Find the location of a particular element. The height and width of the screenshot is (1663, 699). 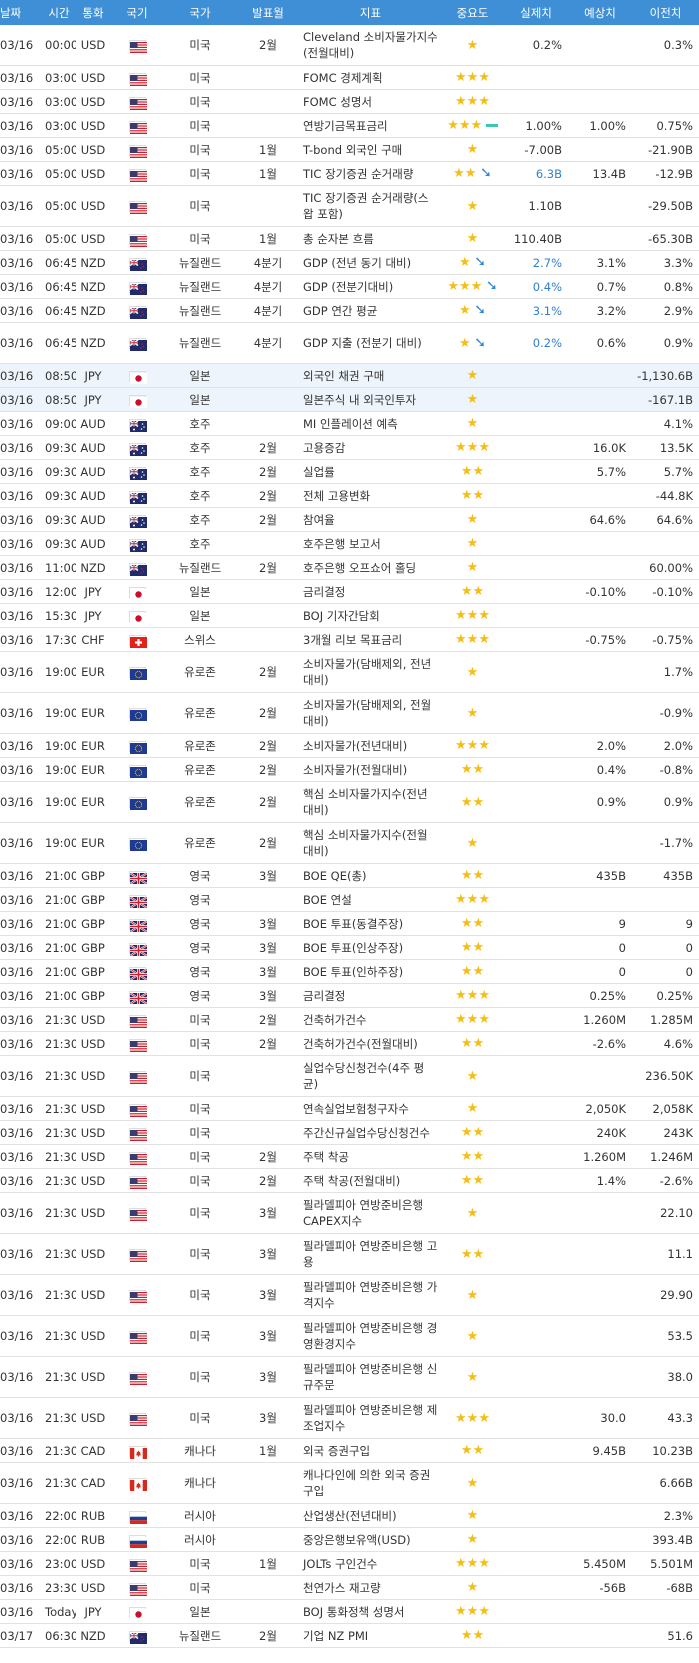

indicator-cell: T-bond 외국인 구매 is located at coordinates (370, 149).